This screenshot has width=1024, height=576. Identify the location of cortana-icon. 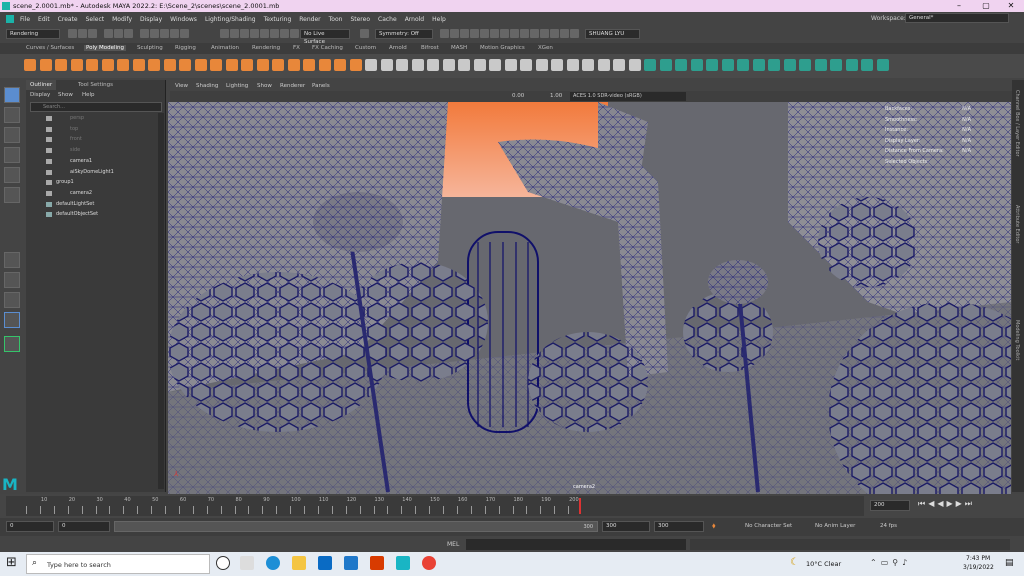
(223, 563).